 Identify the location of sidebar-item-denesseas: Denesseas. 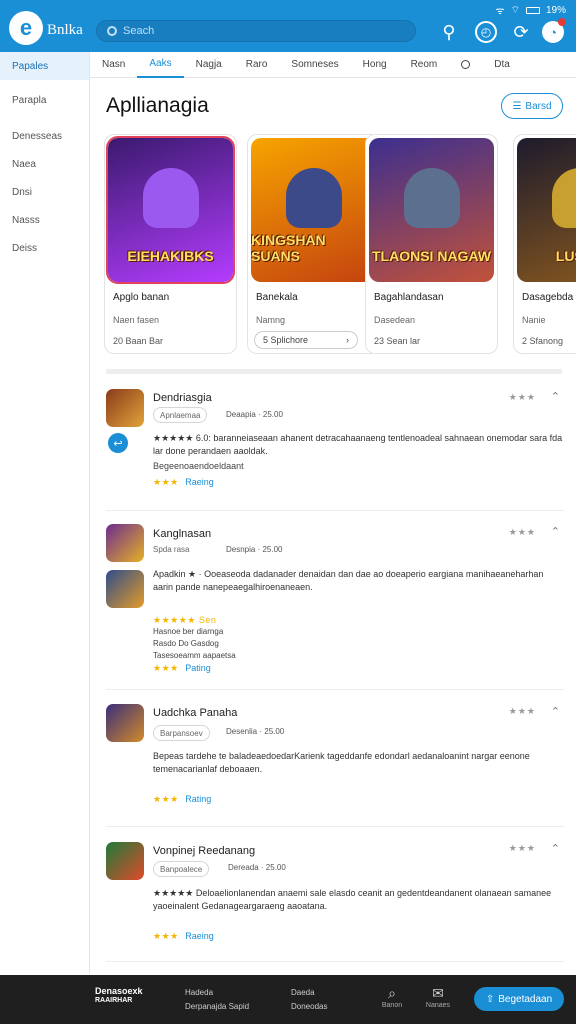
(44, 136).